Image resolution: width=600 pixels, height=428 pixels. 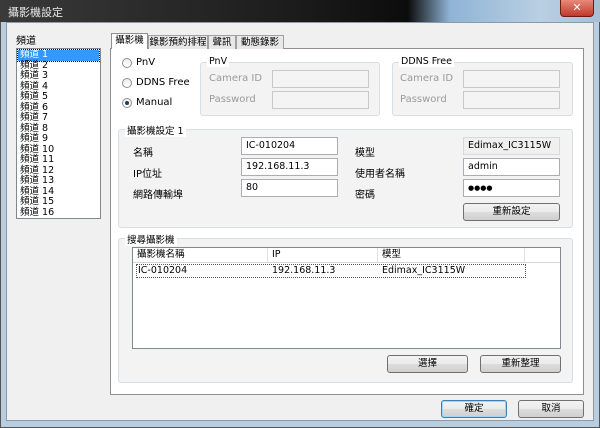 What do you see at coordinates (300, 11) in the screenshot?
I see `title-bar` at bounding box center [300, 11].